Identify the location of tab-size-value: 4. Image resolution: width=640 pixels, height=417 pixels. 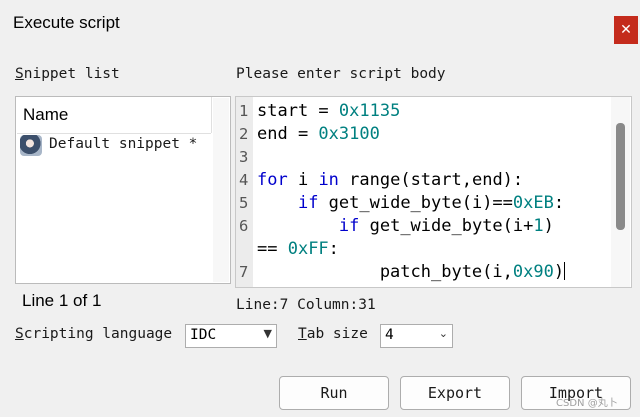
(389, 335).